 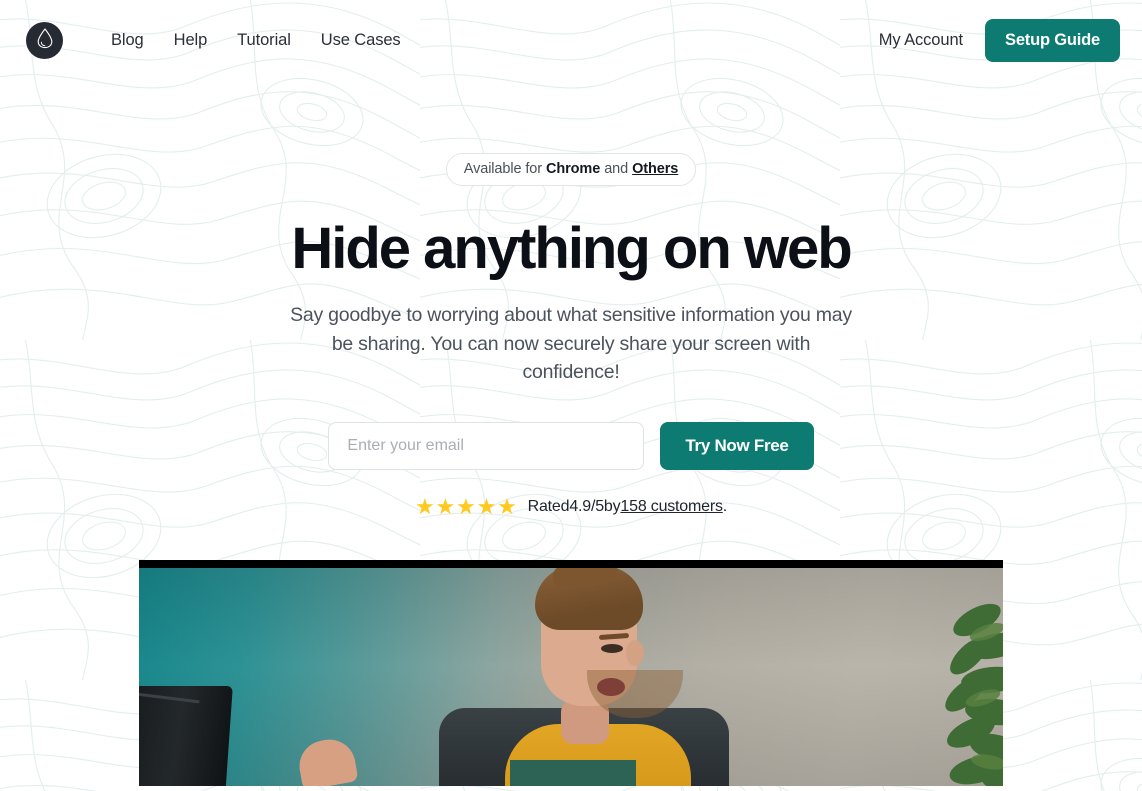 I want to click on try-now-free-button: Try Now Free, so click(x=737, y=445).